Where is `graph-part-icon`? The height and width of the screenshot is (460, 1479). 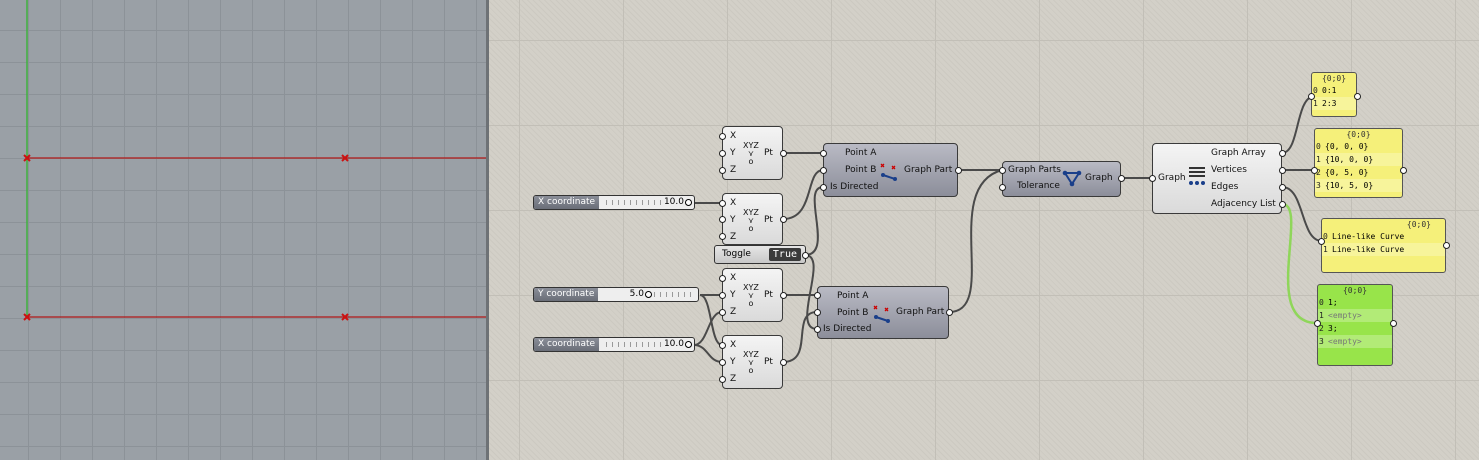
graph-part-icon is located at coordinates (881, 314).